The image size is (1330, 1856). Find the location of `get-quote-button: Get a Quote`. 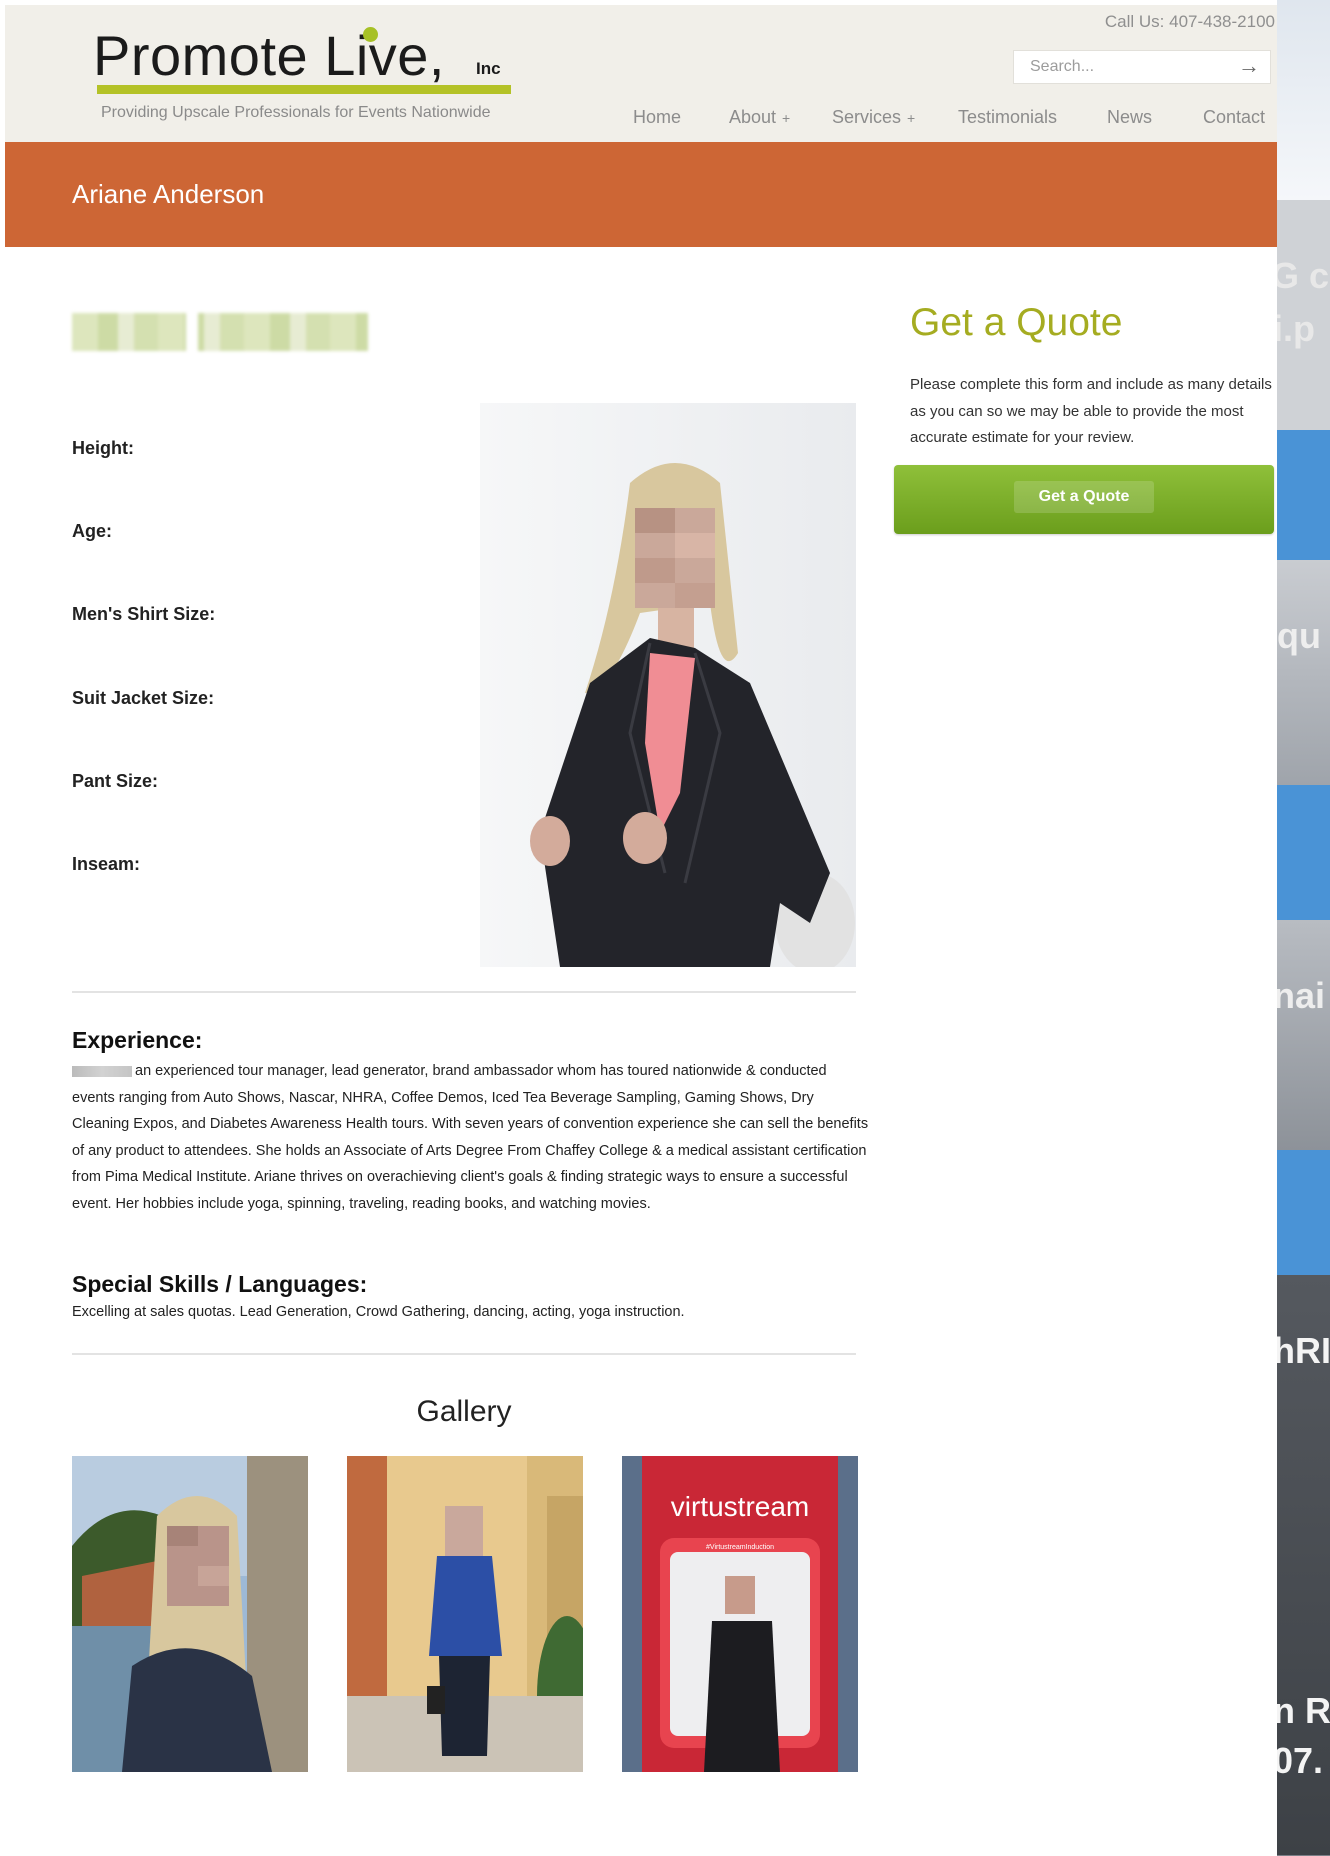

get-quote-button: Get a Quote is located at coordinates (1084, 499).